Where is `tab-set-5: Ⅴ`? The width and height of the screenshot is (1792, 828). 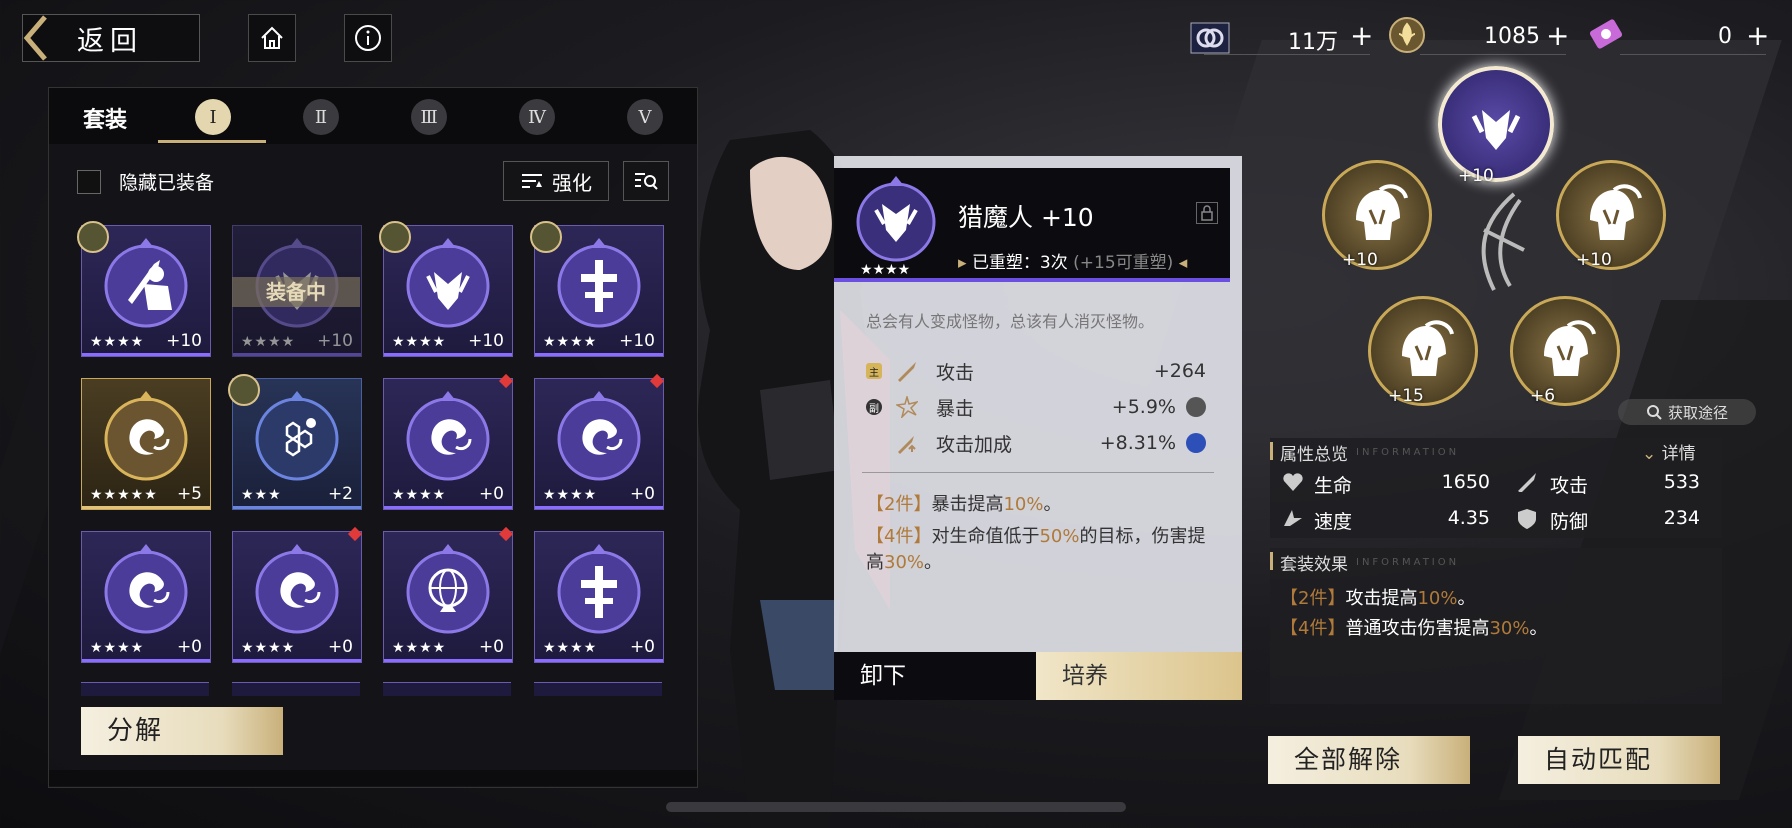 tab-set-5: Ⅴ is located at coordinates (645, 117).